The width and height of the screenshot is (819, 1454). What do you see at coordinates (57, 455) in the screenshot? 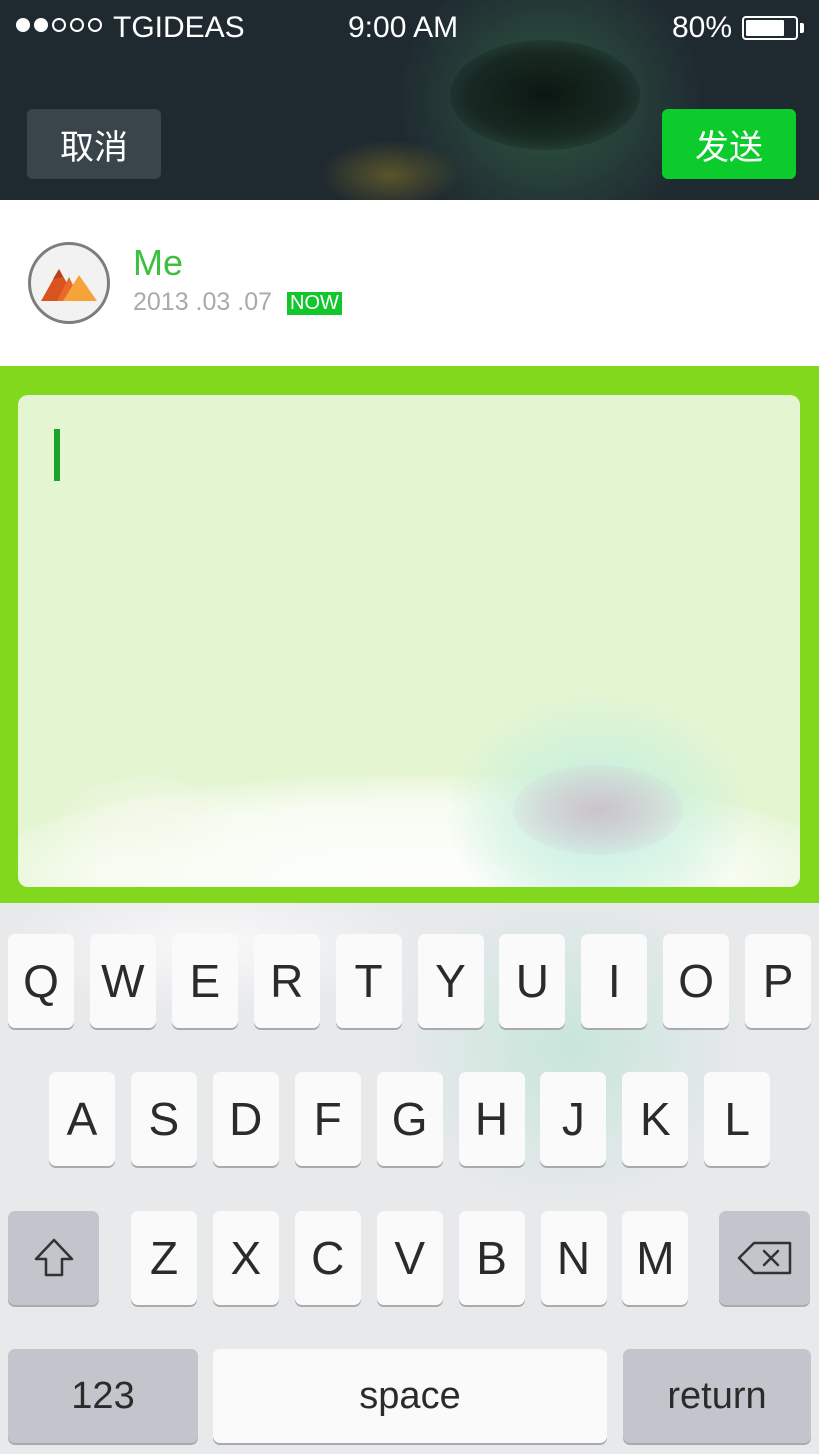
I see `text-cursor` at bounding box center [57, 455].